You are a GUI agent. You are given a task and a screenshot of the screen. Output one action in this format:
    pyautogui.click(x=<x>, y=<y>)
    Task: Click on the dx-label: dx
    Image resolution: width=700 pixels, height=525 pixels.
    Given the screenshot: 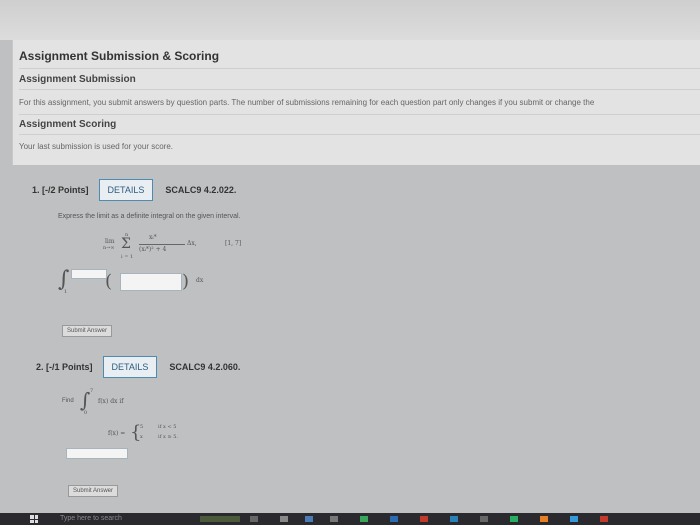 What is the action you would take?
    pyautogui.click(x=200, y=280)
    